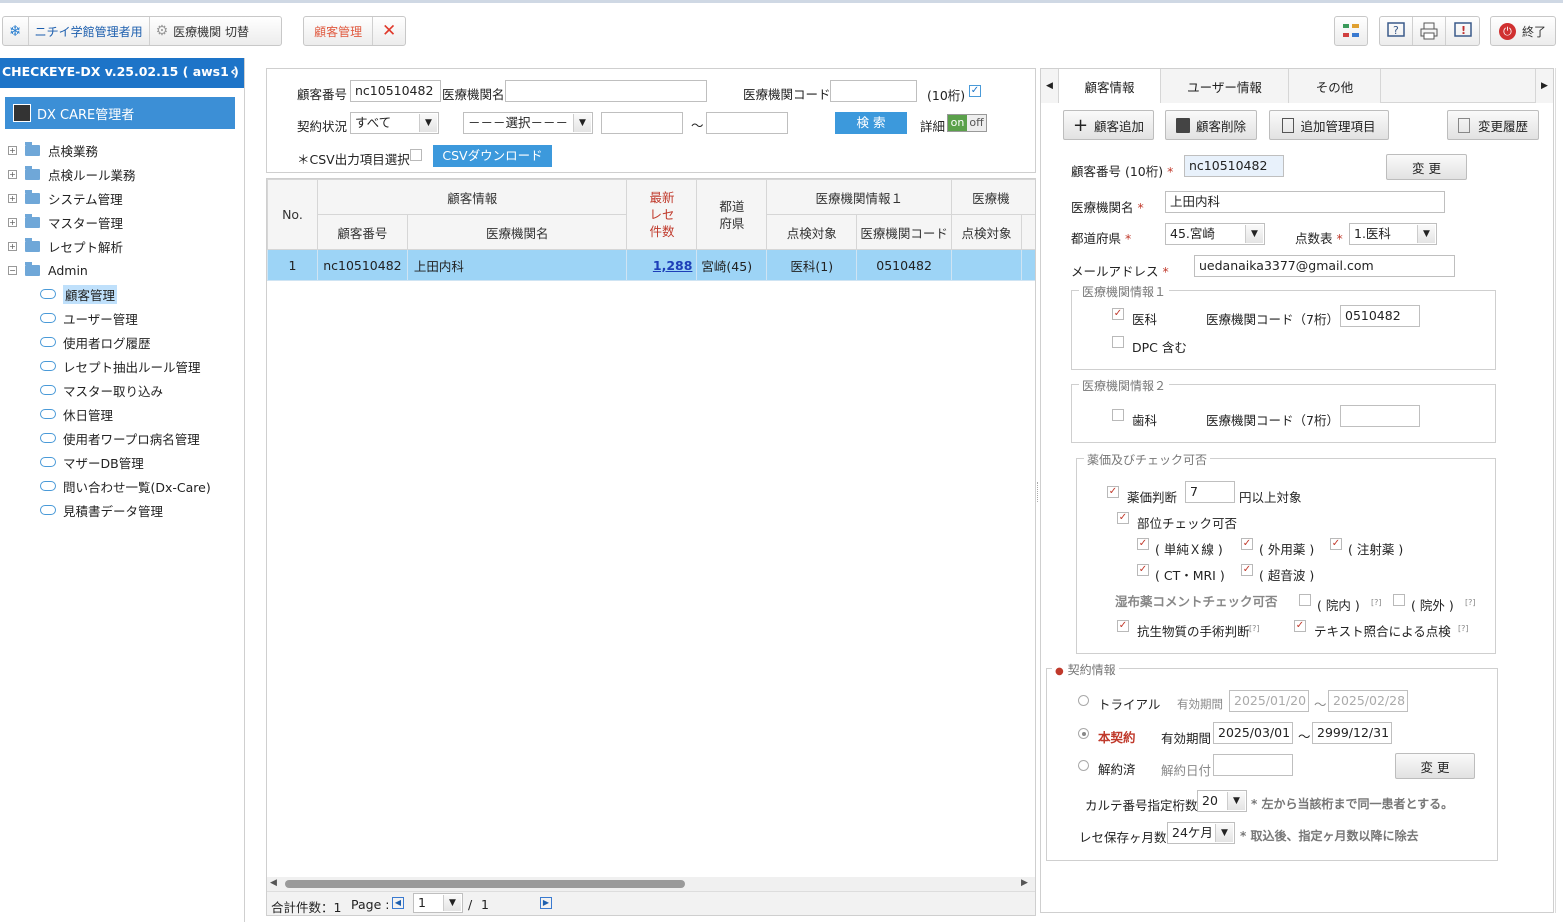 The image size is (1563, 922). Describe the element at coordinates (65, 222) in the screenshot. I see `sidebar-folder-master: + マスター管理` at that location.